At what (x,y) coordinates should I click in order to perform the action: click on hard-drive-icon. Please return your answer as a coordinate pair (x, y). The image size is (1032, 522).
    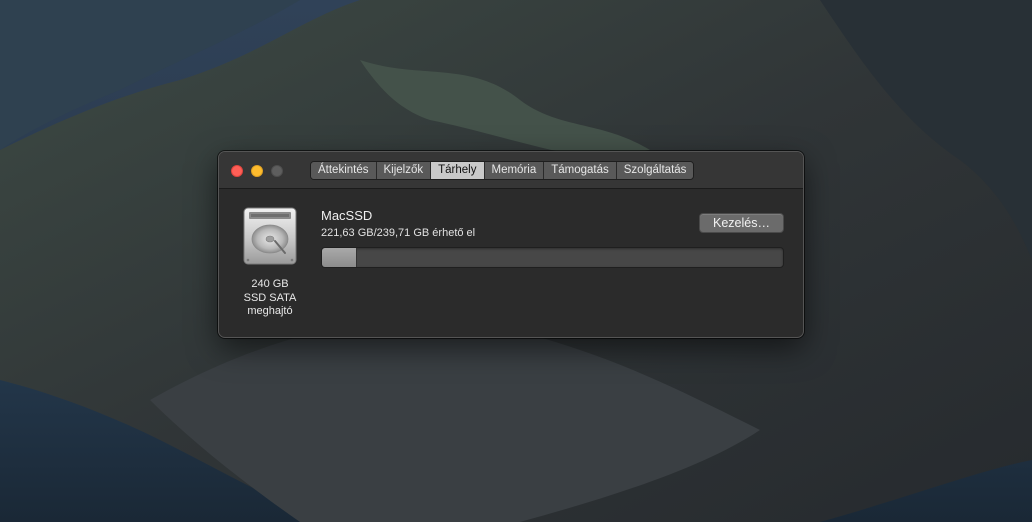
    Looking at the image, I should click on (270, 236).